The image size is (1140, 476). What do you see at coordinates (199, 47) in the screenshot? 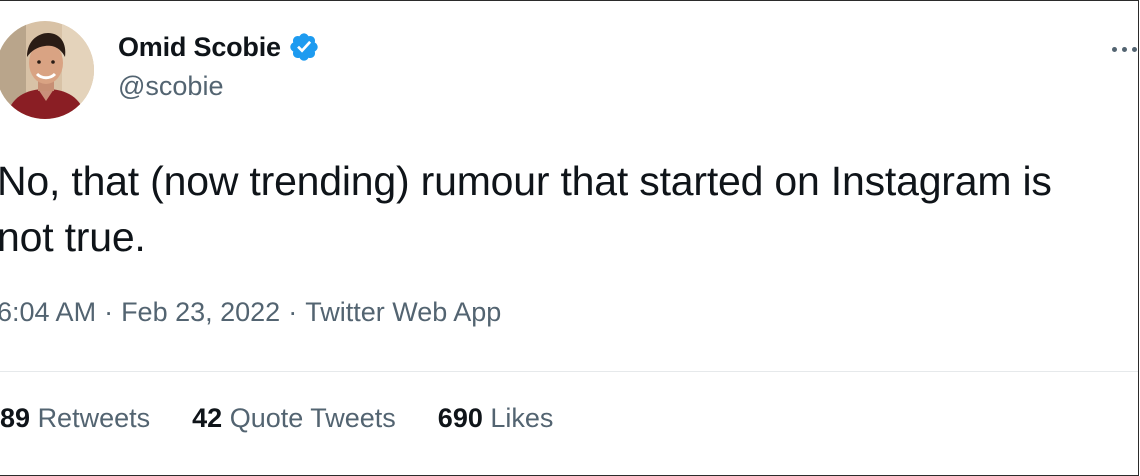
I see `author-display-name: Omid Scobie` at bounding box center [199, 47].